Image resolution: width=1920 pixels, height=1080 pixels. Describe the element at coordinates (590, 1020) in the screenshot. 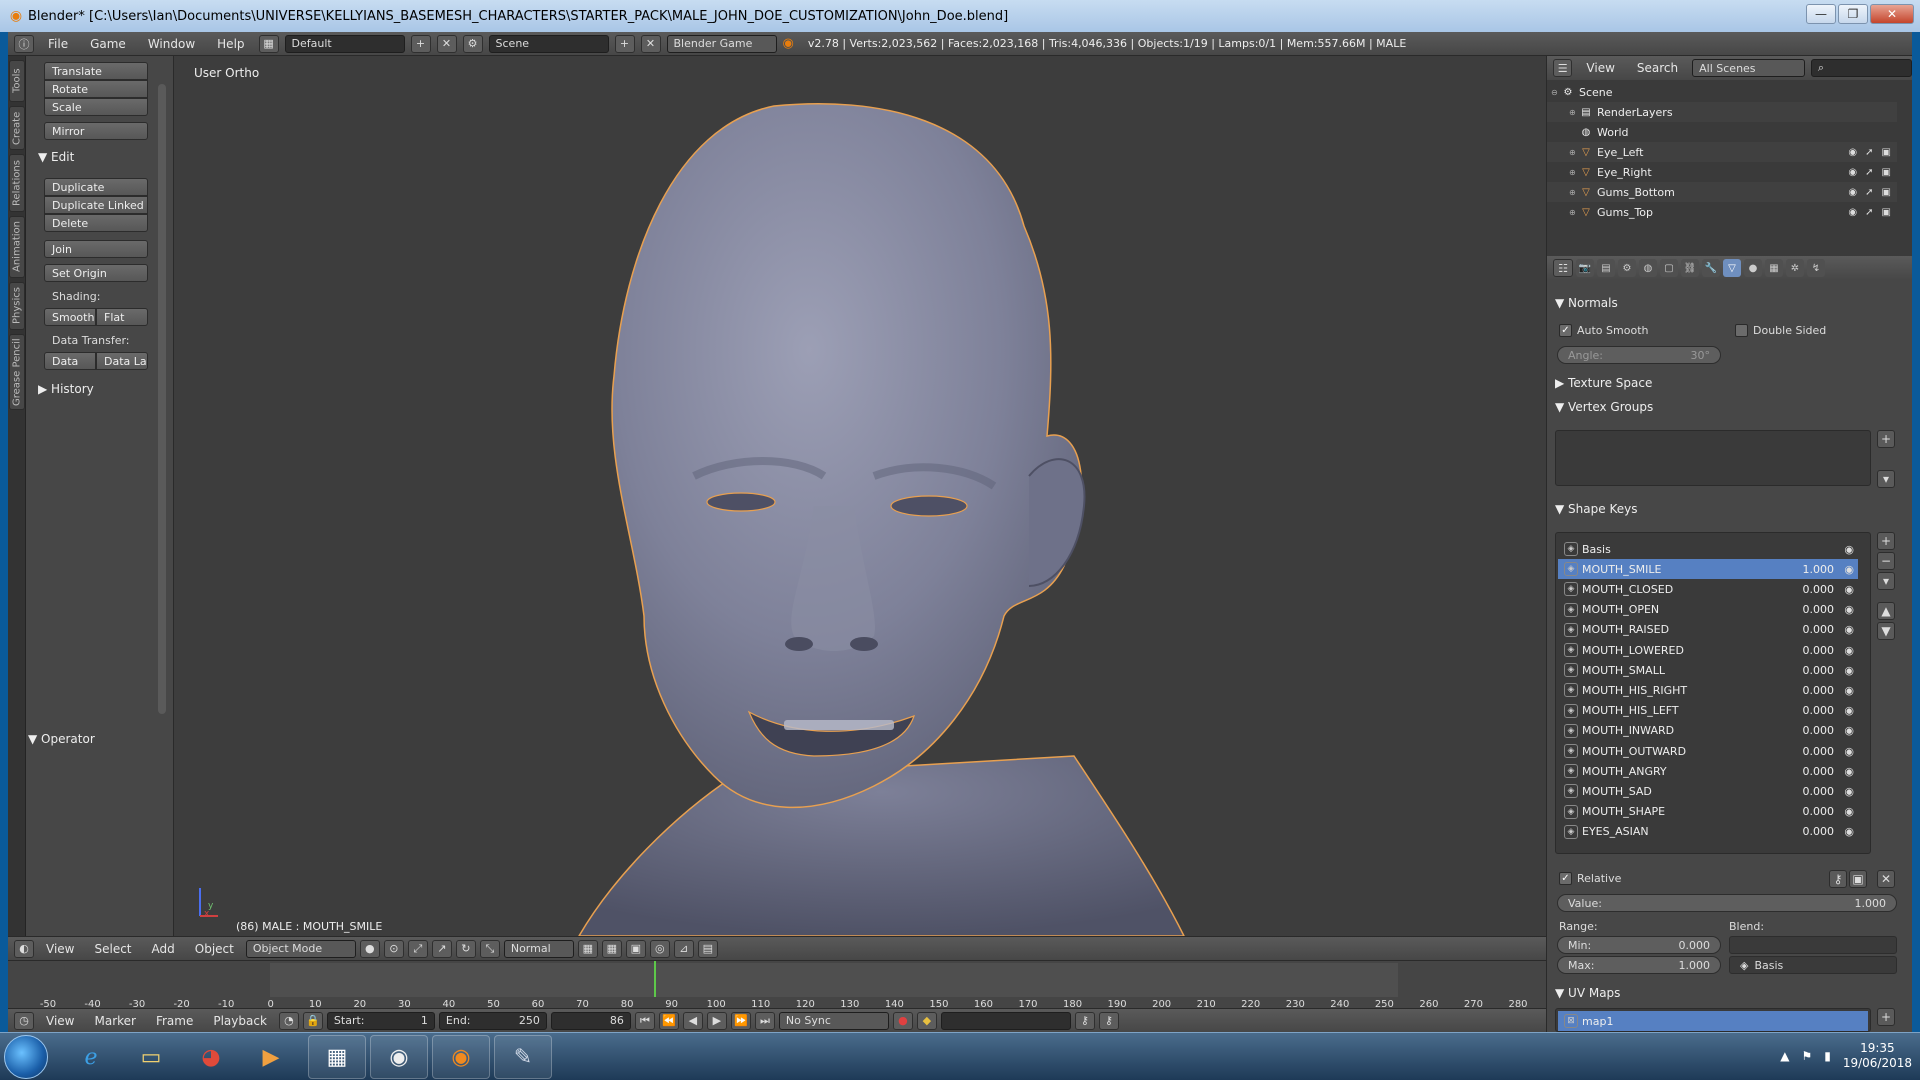

I see `current-frame-field: 86` at that location.